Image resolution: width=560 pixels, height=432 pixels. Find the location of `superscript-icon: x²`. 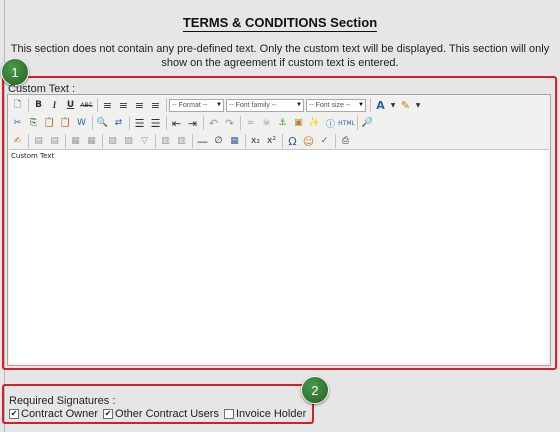

superscript-icon: x² is located at coordinates (271, 141).